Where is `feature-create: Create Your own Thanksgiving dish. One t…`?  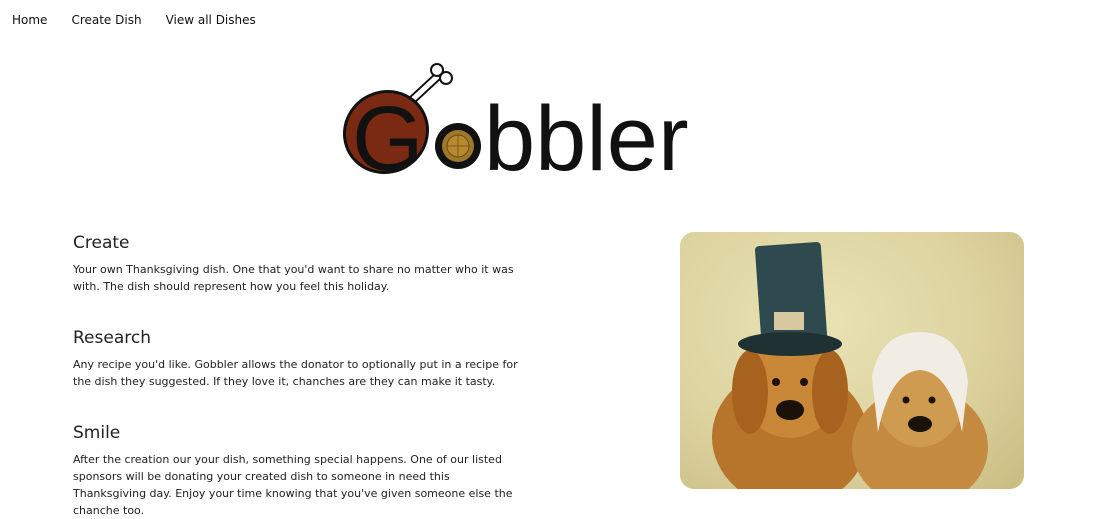
feature-create: Create Your own Thanksgiving dish. One t… is located at coordinates (298, 264).